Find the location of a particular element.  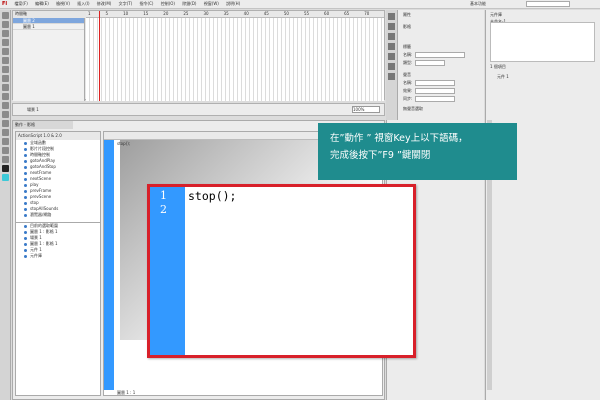

fill-color-icon is located at coordinates (5, 177).